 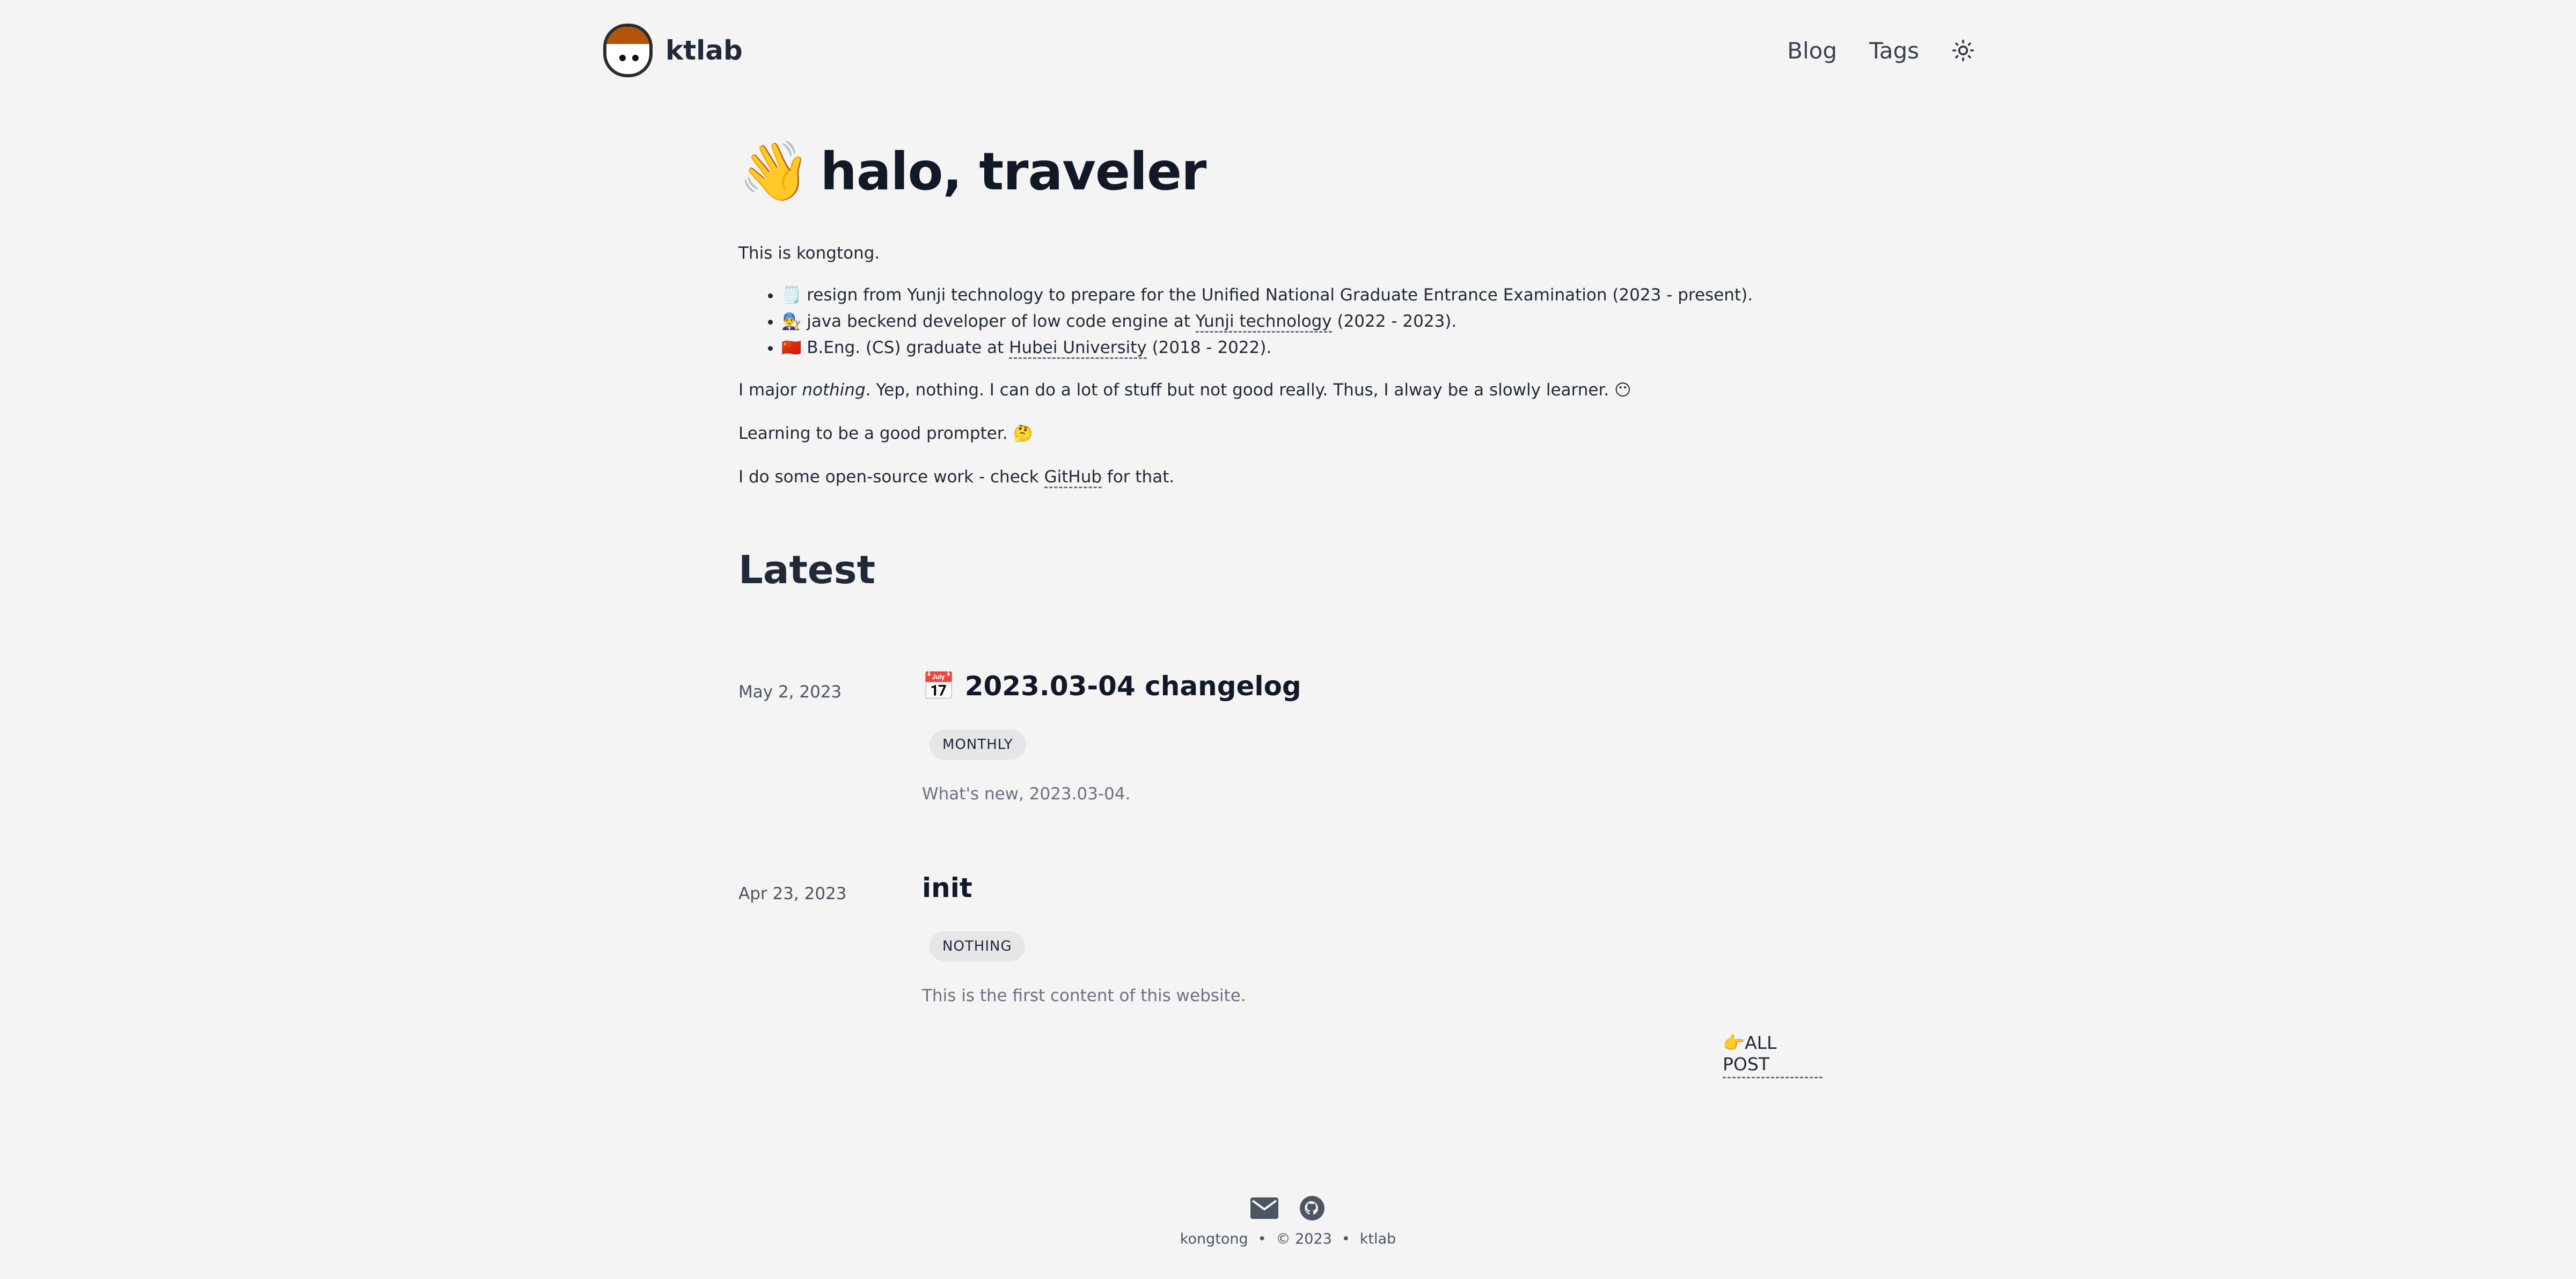 I want to click on nav-blog-link: Blog, so click(x=1812, y=51).